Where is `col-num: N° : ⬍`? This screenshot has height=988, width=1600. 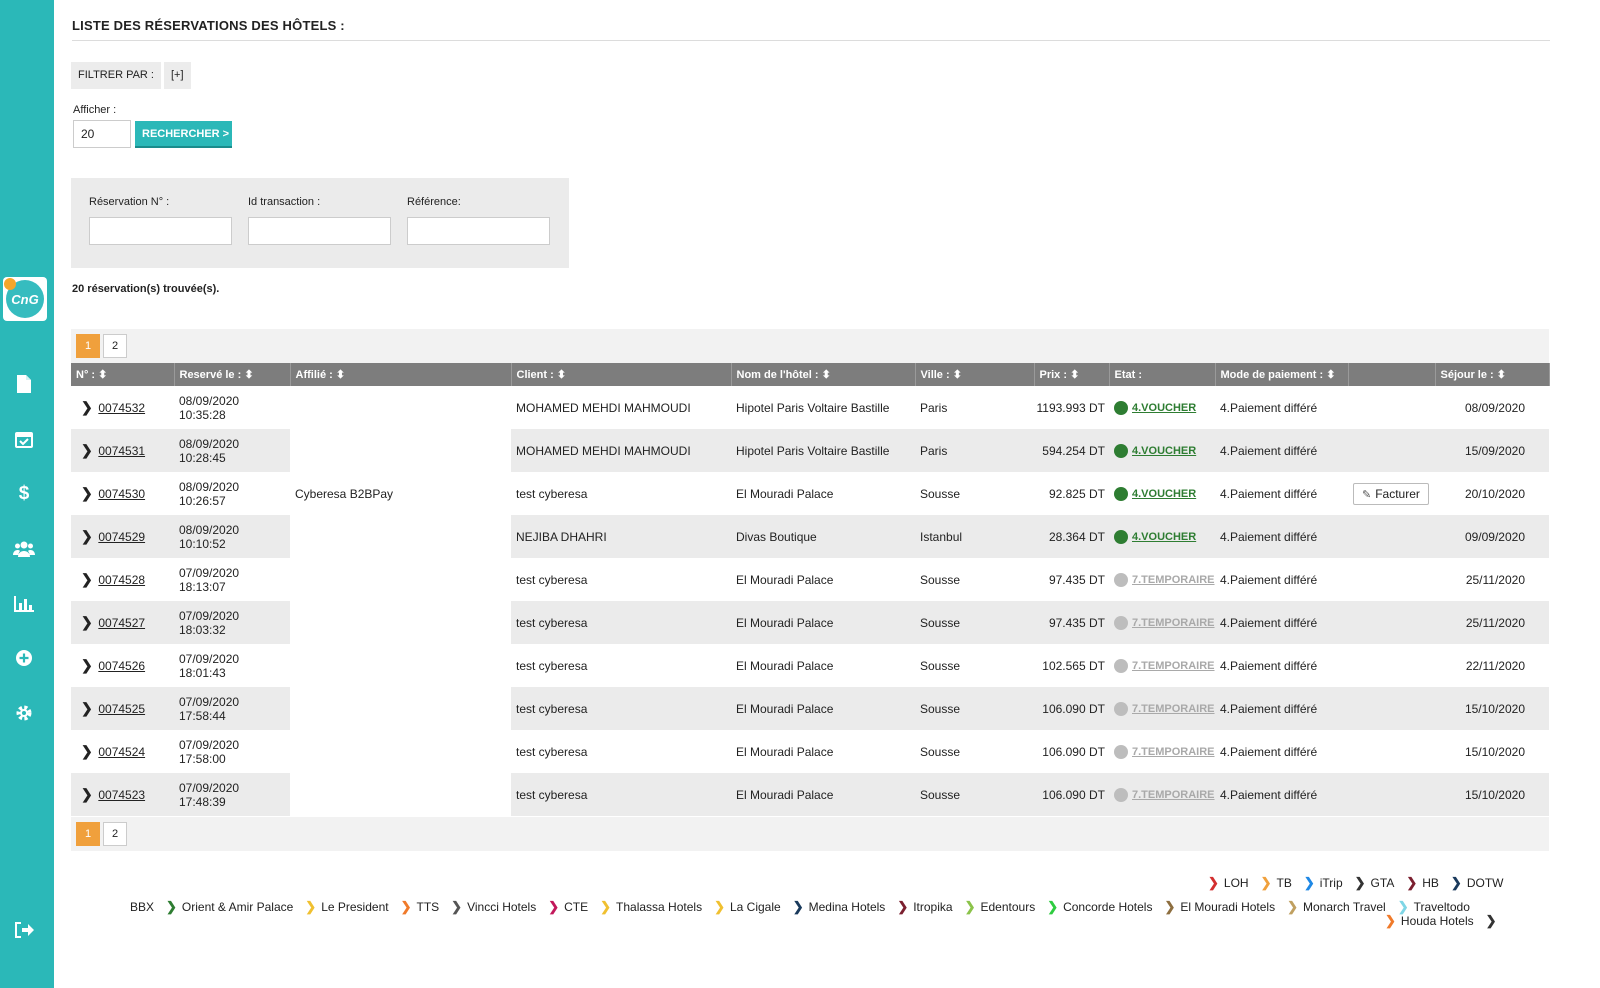 col-num: N° : ⬍ is located at coordinates (123, 374).